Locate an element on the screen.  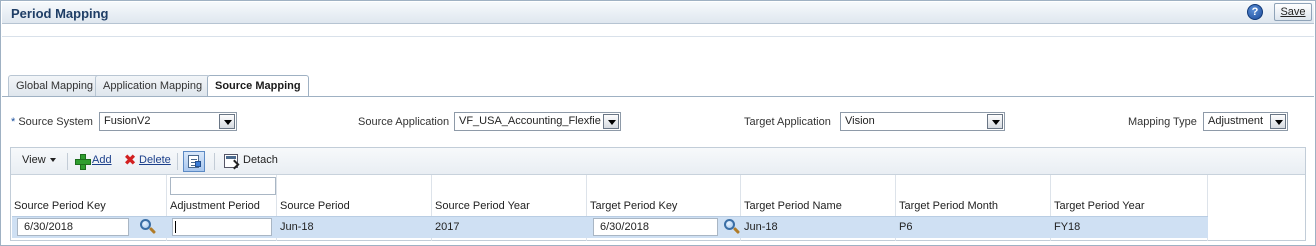
save-button-label: Save is located at coordinates (1293, 12).